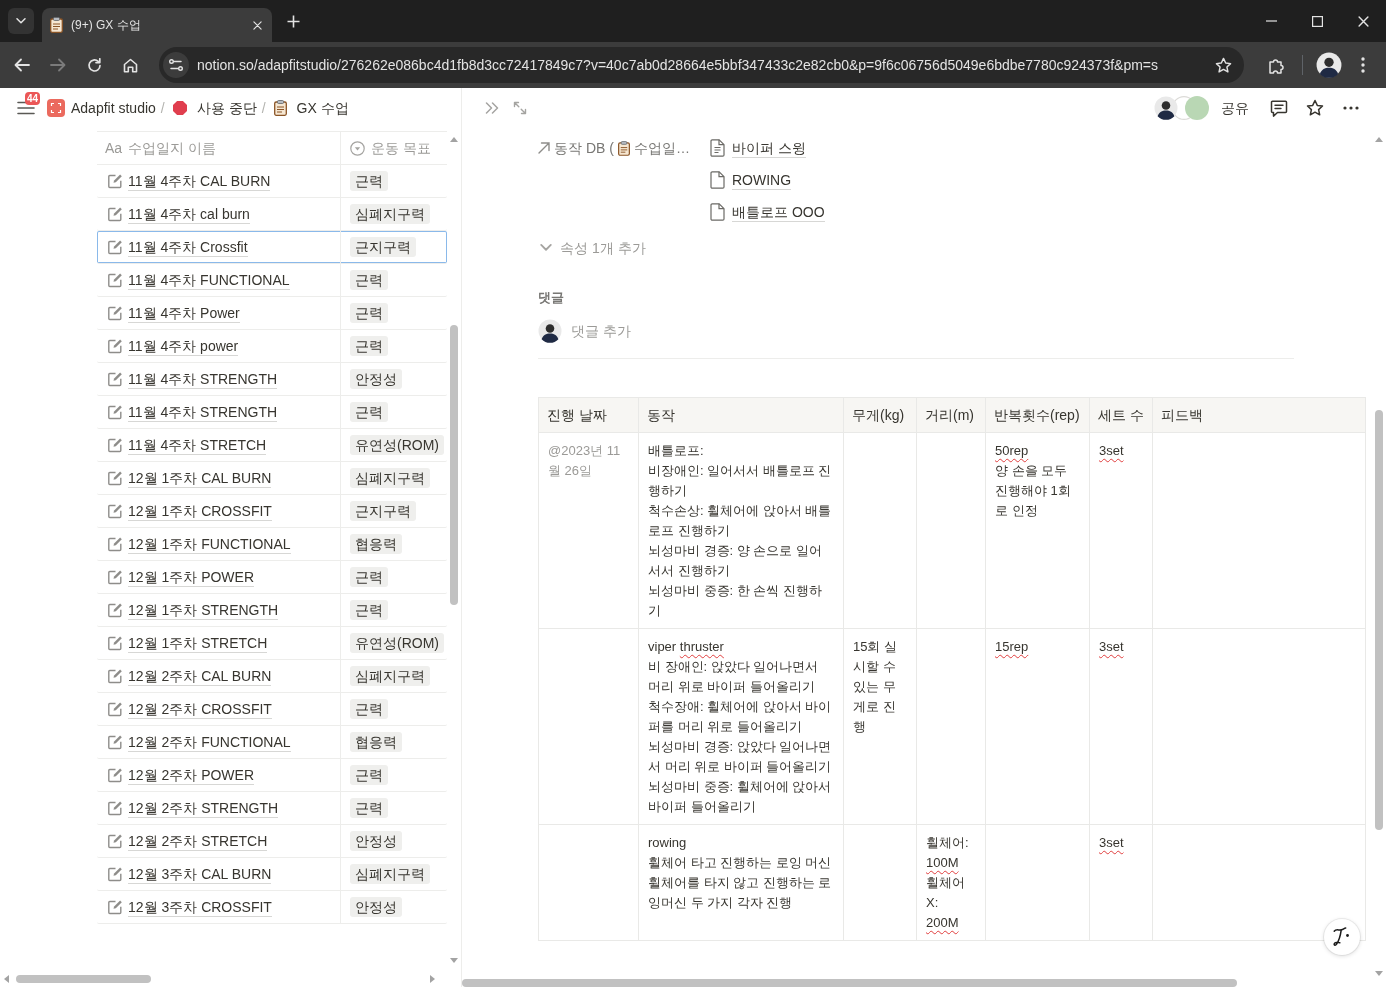 The height and width of the screenshot is (987, 1386). Describe the element at coordinates (188, 247) in the screenshot. I see `page-title-link: 11월 4주차 Crossfit` at that location.